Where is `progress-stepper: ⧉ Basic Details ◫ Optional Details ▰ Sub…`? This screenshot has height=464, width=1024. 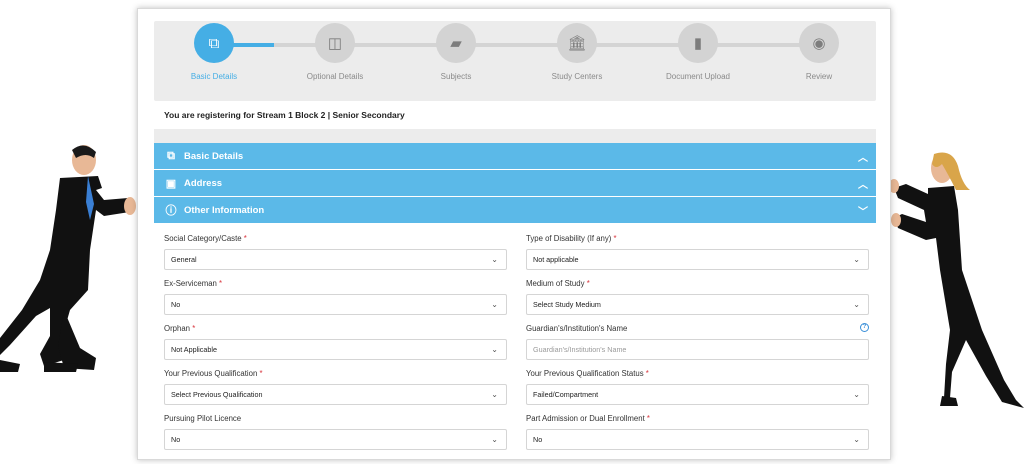
progress-stepper: ⧉ Basic Details ◫ Optional Details ▰ Sub… is located at coordinates (515, 61).